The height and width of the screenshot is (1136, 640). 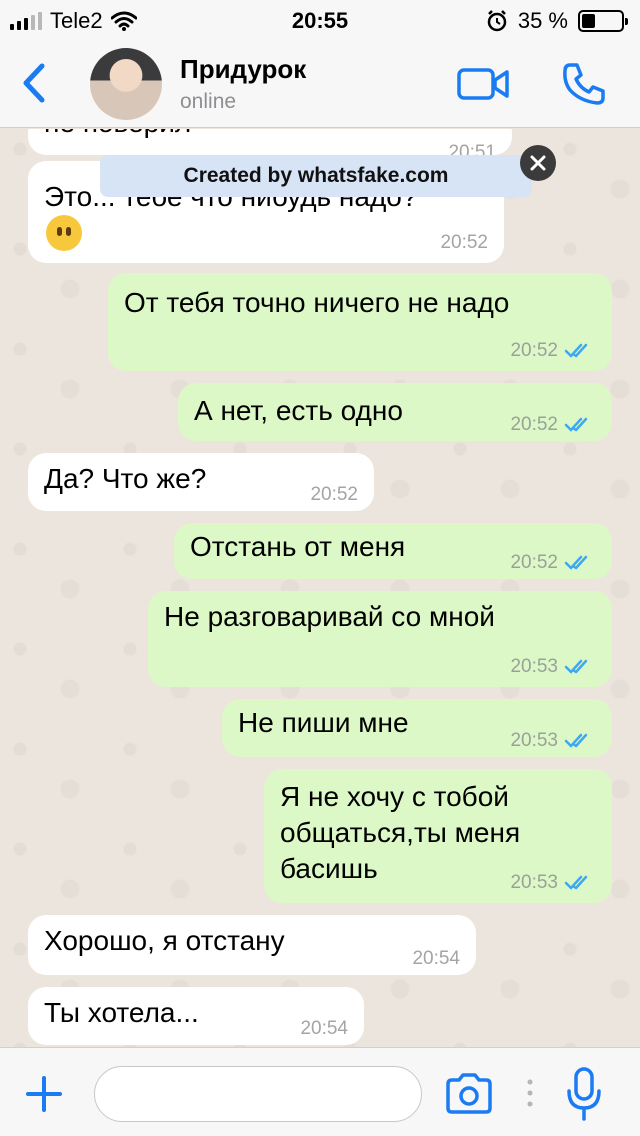 What do you see at coordinates (417, 728) in the screenshot?
I see `message-out: Не пиши мне 20:53` at bounding box center [417, 728].